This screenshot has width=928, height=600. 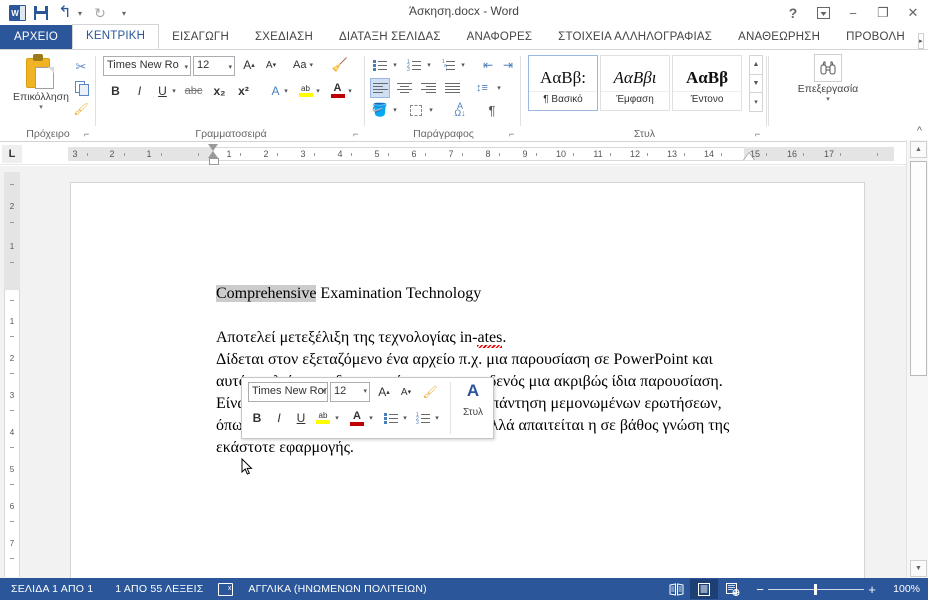 I want to click on show-formatting-marks-button: ¶, so click(x=492, y=110).